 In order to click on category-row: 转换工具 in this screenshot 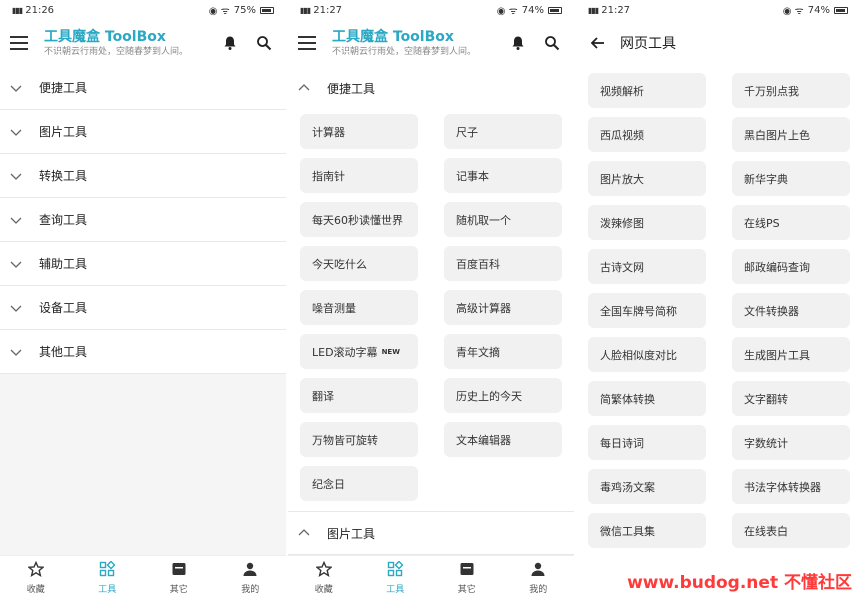, I will do `click(143, 176)`.